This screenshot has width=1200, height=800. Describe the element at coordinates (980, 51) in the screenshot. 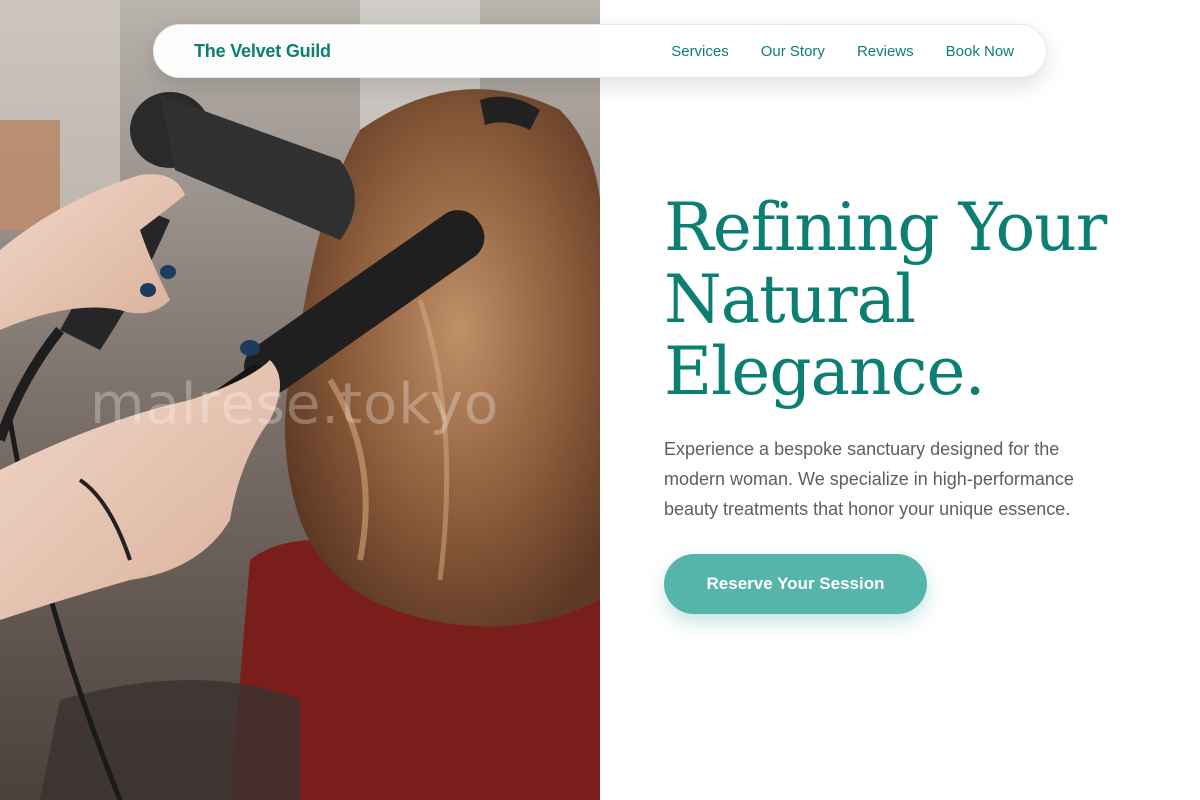

I see `nav-link-book-now: Book Now` at that location.